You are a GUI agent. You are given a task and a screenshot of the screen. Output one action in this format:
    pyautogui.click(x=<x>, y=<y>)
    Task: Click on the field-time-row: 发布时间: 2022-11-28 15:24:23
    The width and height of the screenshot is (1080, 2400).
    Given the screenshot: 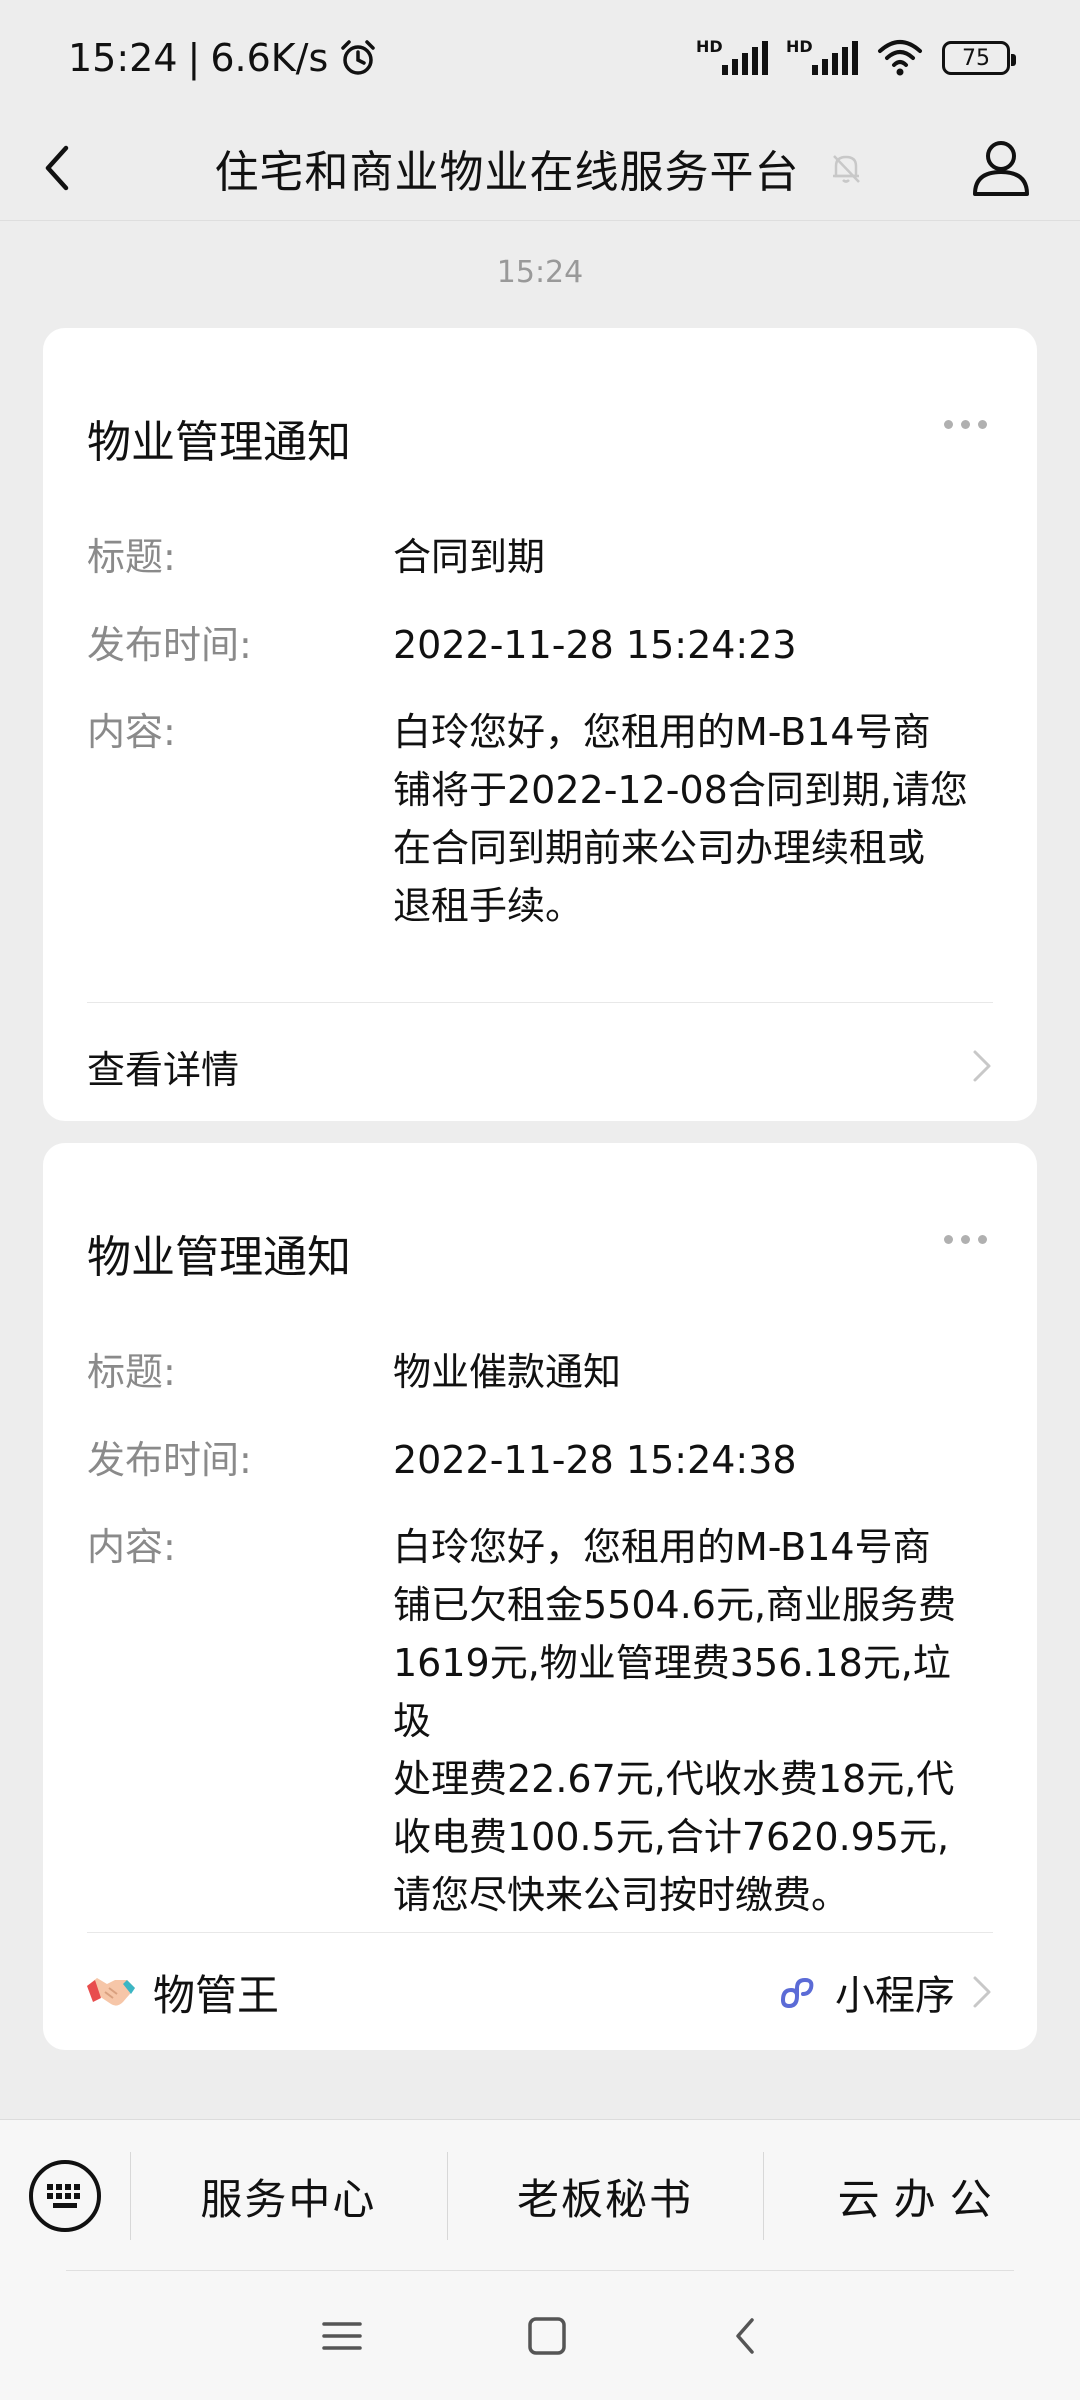 What is the action you would take?
    pyautogui.click(x=537, y=645)
    